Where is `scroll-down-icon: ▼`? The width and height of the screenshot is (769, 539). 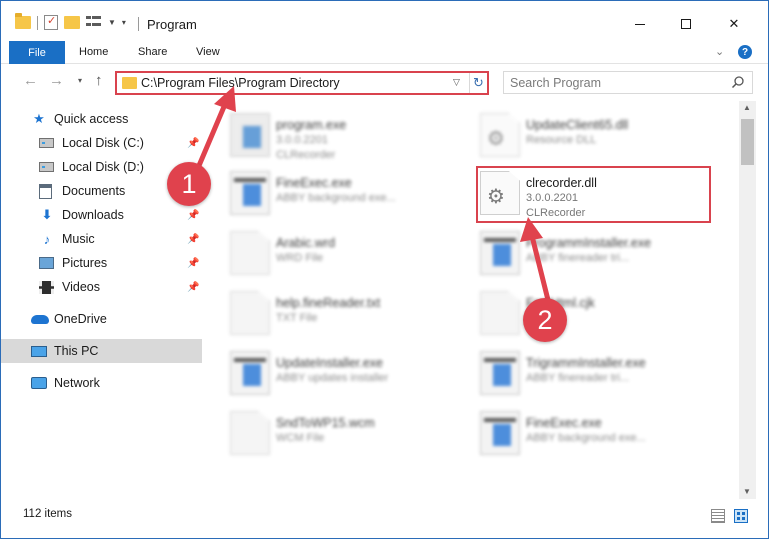
scroll-down-icon: ▼ is located at coordinates (747, 491).